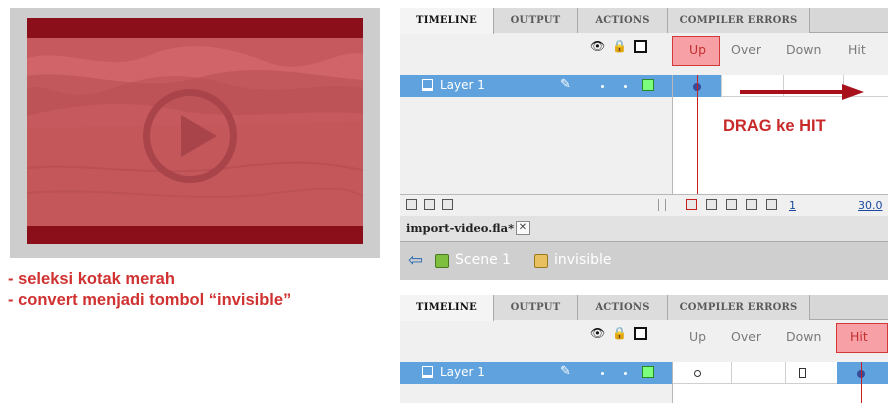 Image resolution: width=888 pixels, height=403 pixels. Describe the element at coordinates (691, 204) in the screenshot. I see `center-frame-icon` at that location.